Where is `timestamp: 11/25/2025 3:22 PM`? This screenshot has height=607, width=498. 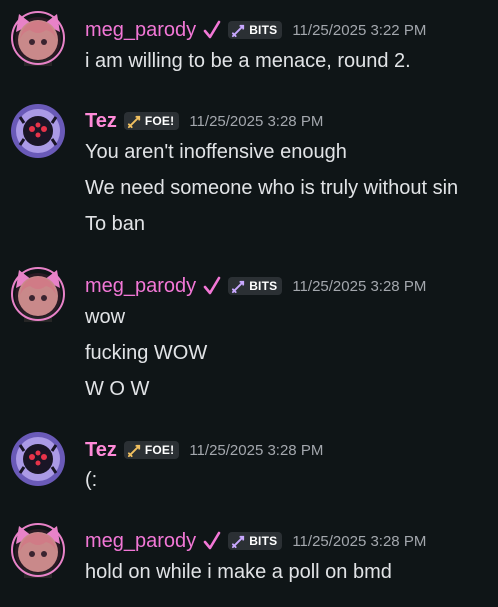 timestamp: 11/25/2025 3:22 PM is located at coordinates (359, 30).